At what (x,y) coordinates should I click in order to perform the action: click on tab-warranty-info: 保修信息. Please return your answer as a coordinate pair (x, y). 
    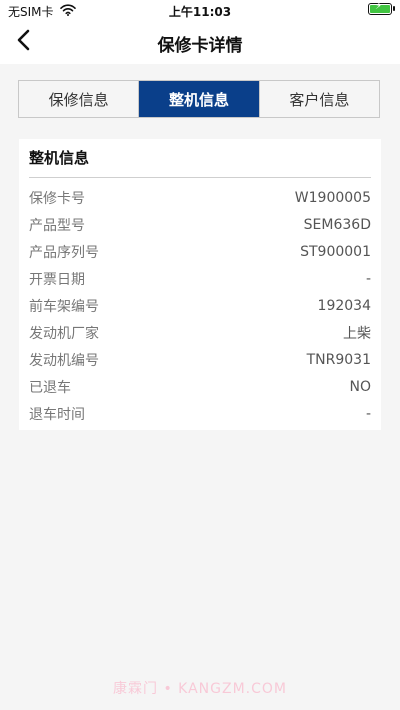
    Looking at the image, I should click on (79, 99).